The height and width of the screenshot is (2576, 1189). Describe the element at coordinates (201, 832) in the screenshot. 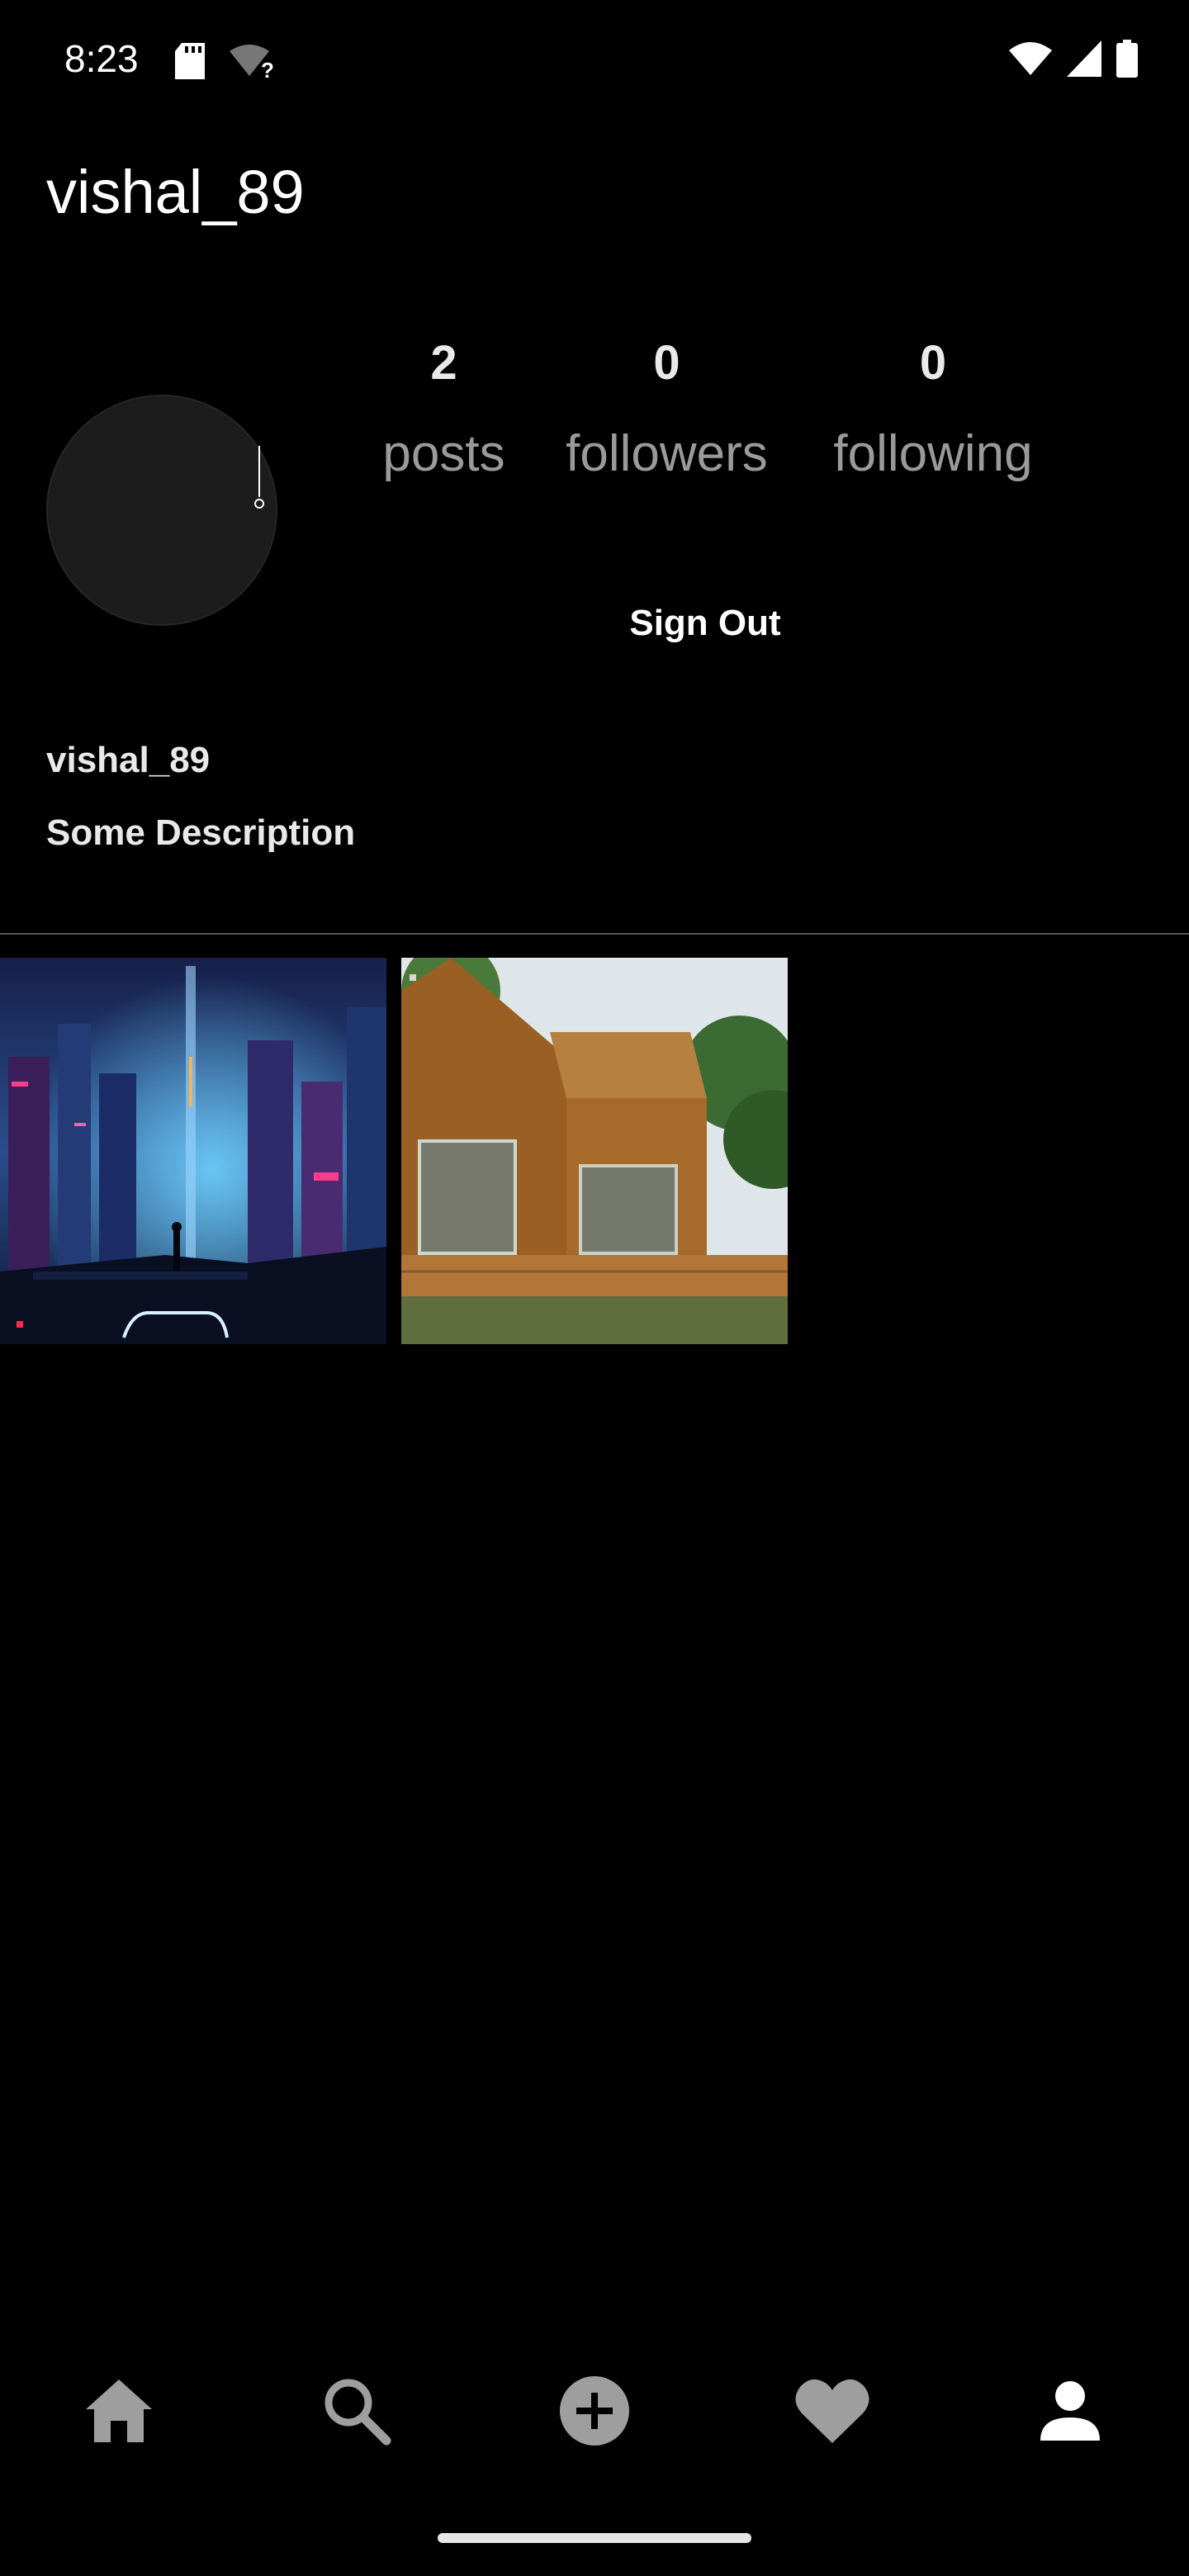

I see `profile-description: Some Description` at that location.